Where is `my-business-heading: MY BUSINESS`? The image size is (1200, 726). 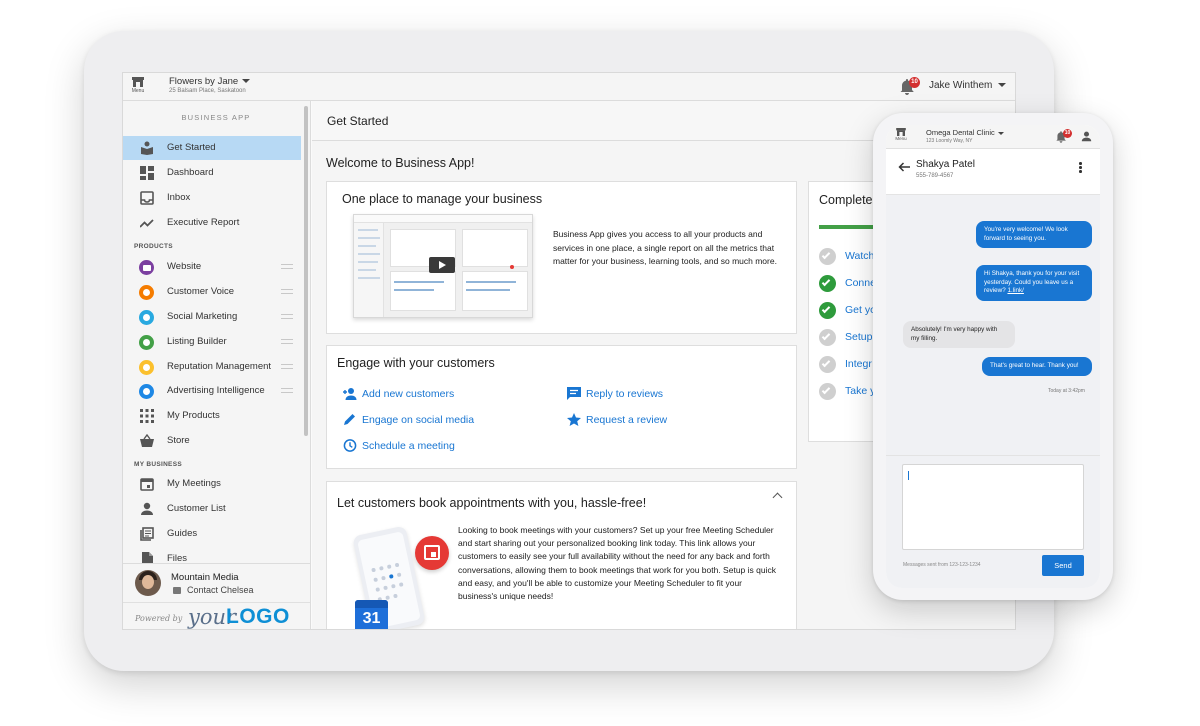
my-business-heading: MY BUSINESS is located at coordinates (158, 464).